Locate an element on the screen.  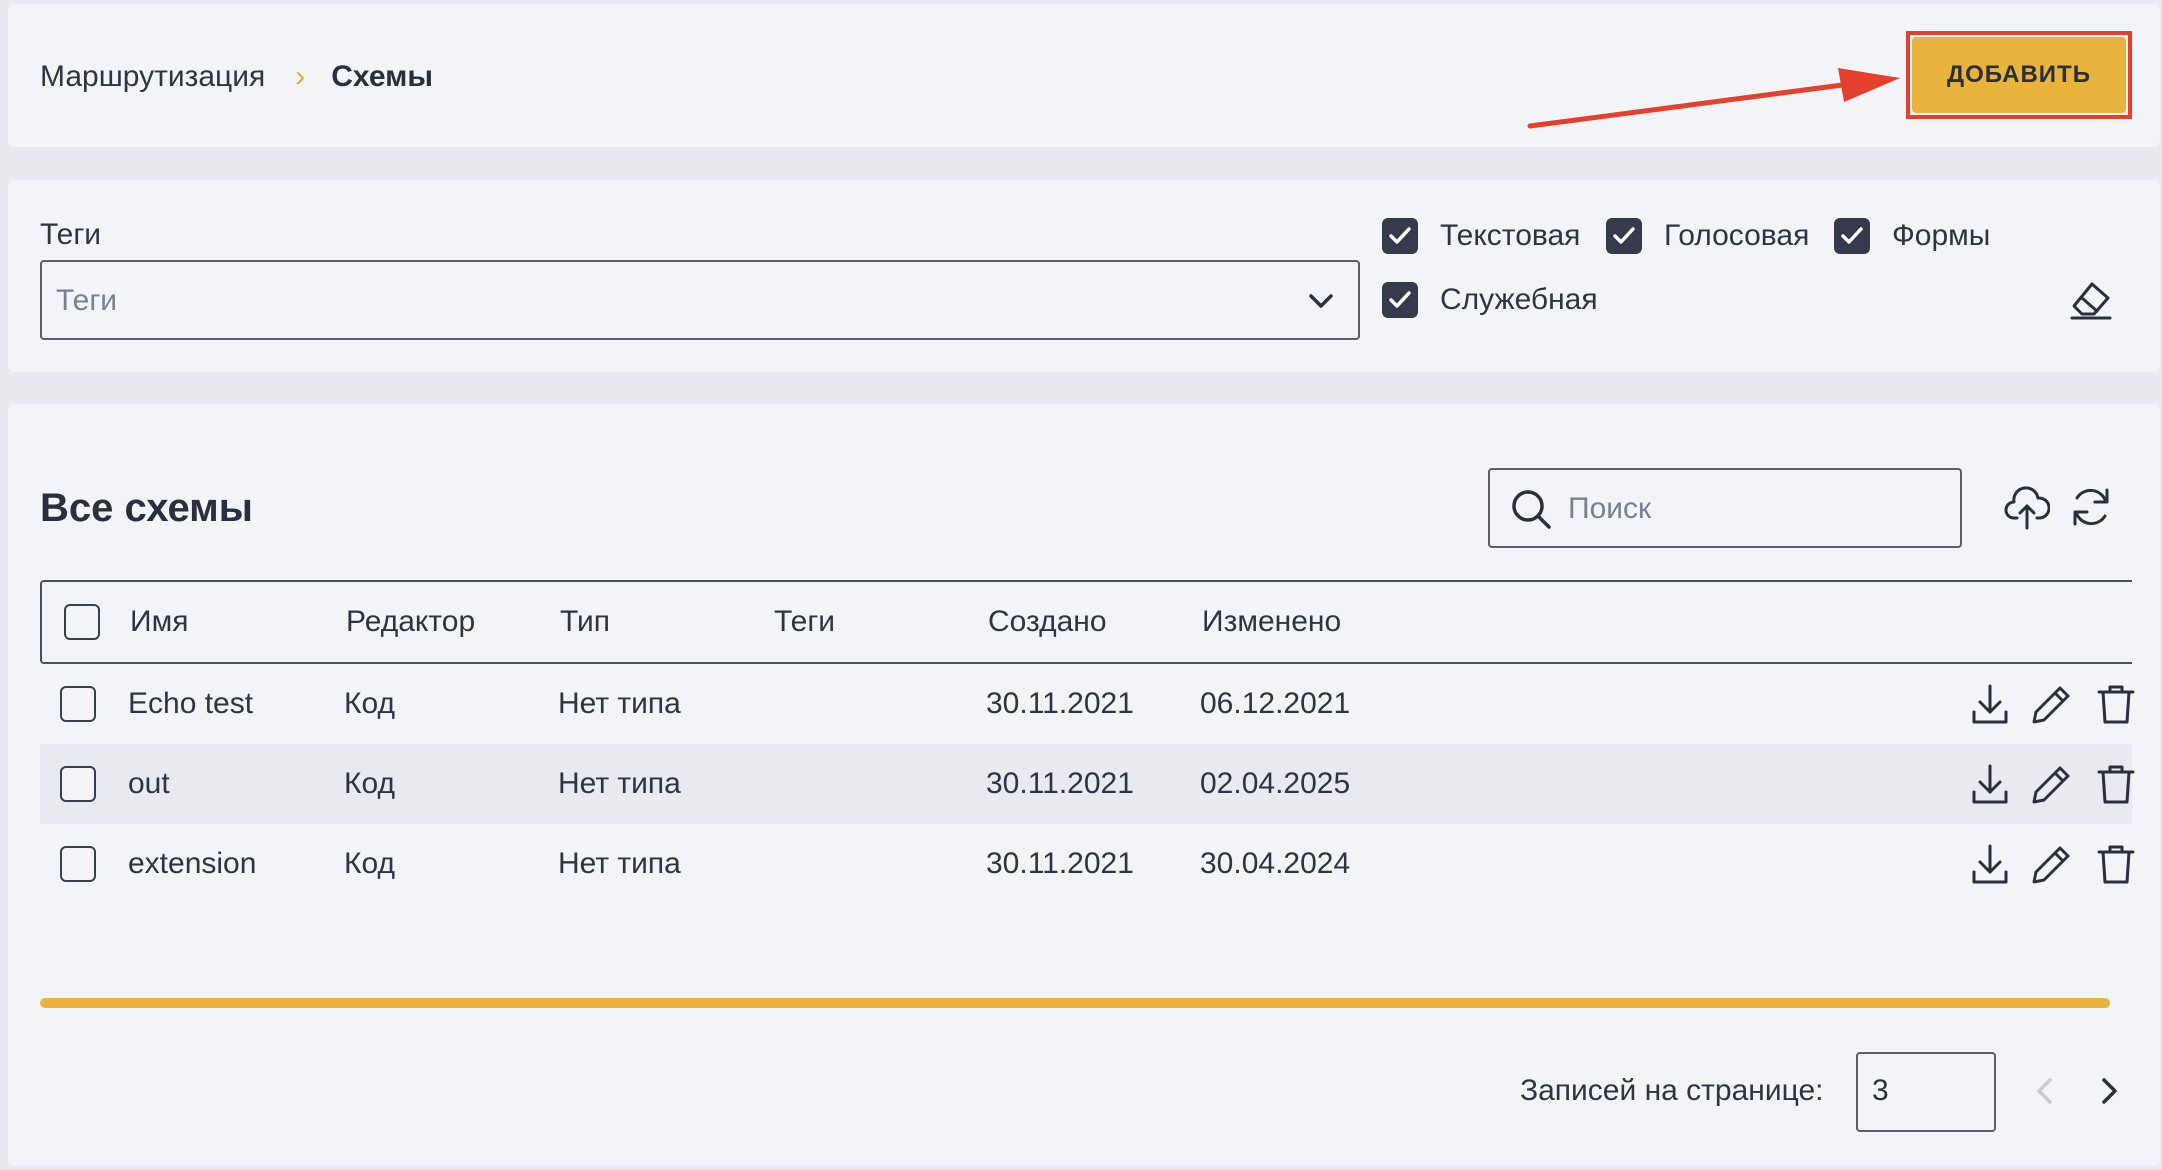
checkbox-voice: Голосовая is located at coordinates (1707, 236).